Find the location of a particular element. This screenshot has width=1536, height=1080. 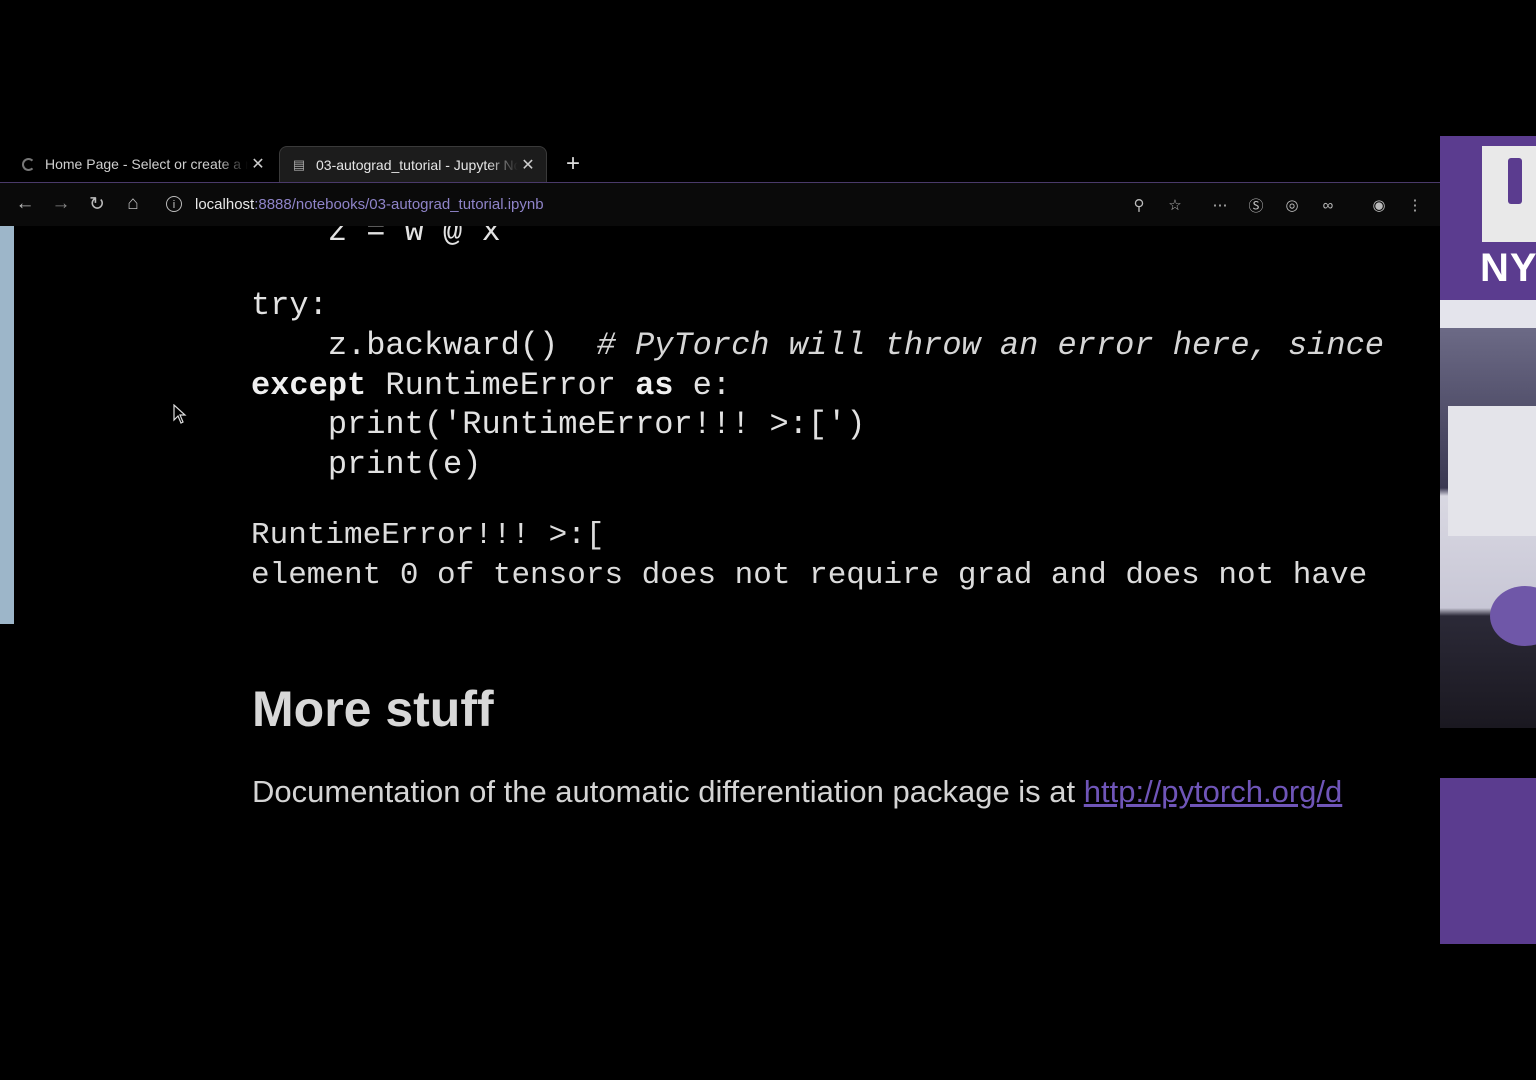

code-text: RuntimeError is located at coordinates (501, 385).